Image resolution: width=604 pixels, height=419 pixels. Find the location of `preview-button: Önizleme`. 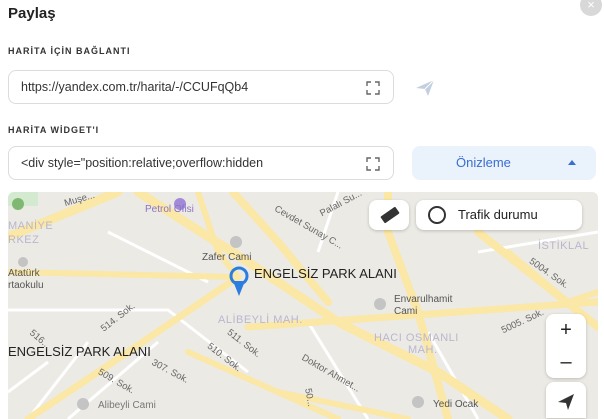

preview-button: Önizleme is located at coordinates (504, 163).